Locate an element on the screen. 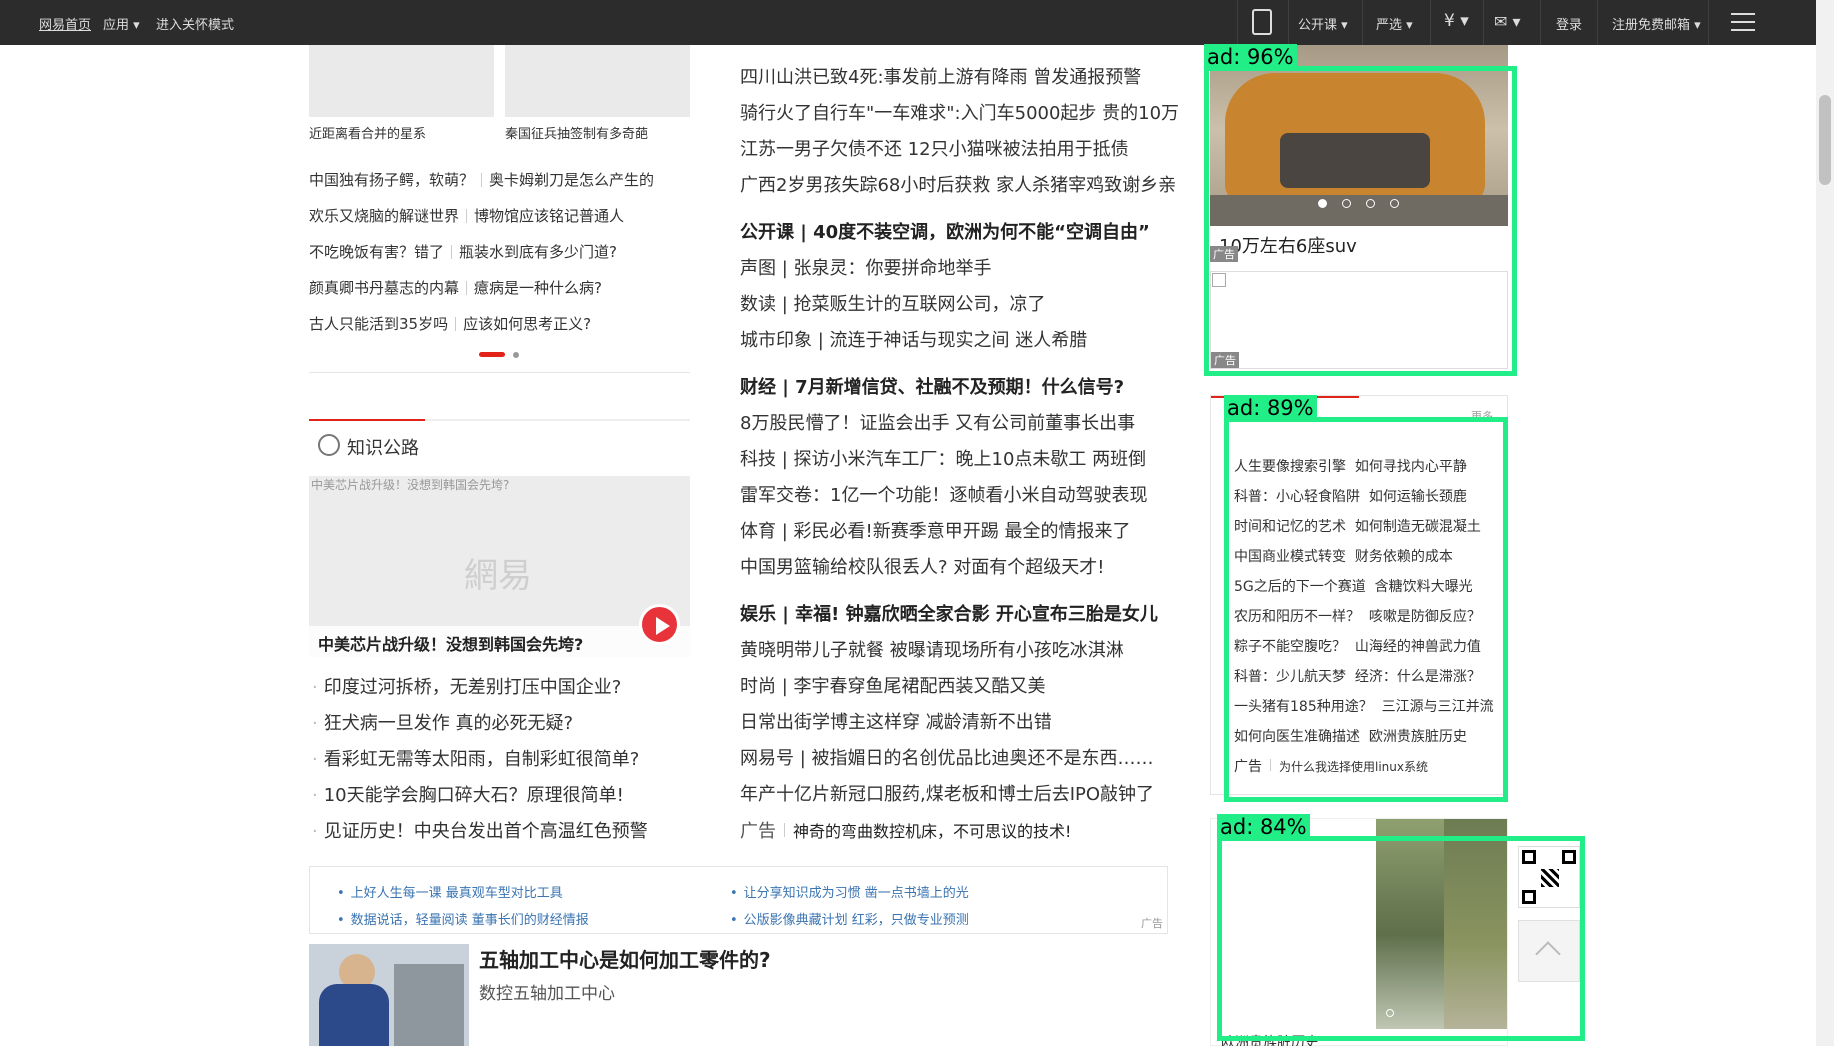 Image resolution: width=1834 pixels, height=1046 pixels. news-headline: 城市印象 | 流连于神话与现实之间 迷人希腊 is located at coordinates (913, 339).